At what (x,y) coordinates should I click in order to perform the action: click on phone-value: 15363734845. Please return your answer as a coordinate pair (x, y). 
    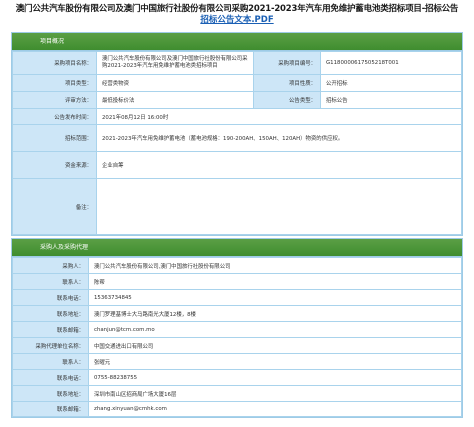
    Looking at the image, I should click on (275, 297).